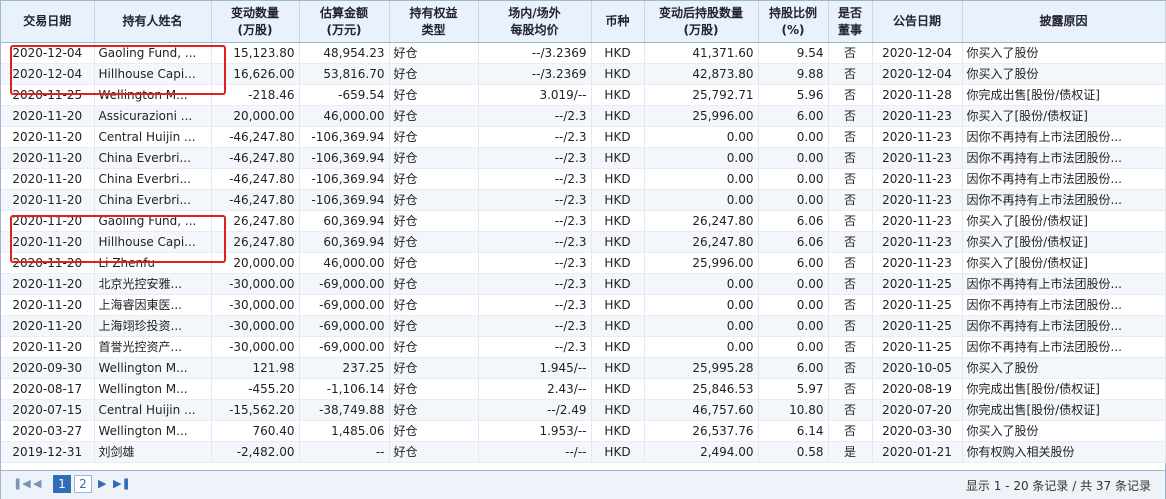  I want to click on change-qty-cell: 26,247.80, so click(255, 221).